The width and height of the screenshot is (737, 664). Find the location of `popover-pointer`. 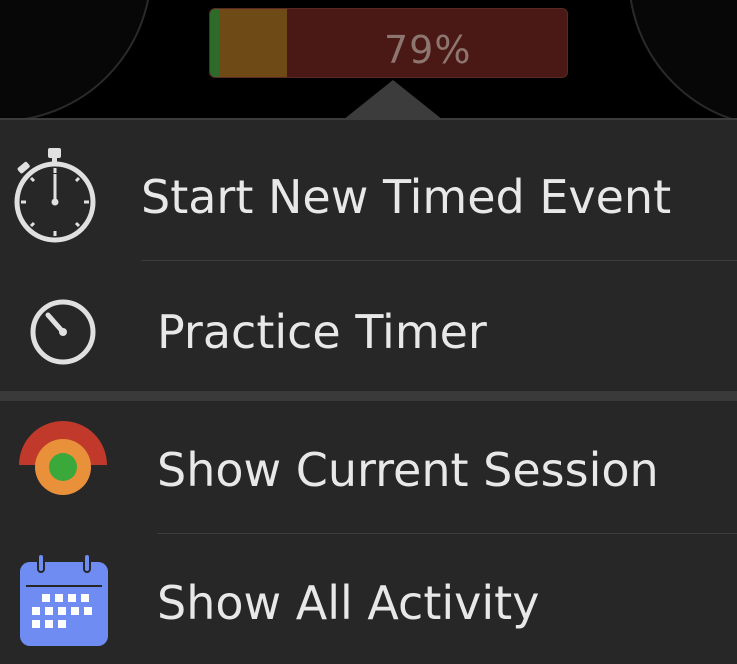

popover-pointer is located at coordinates (393, 100).